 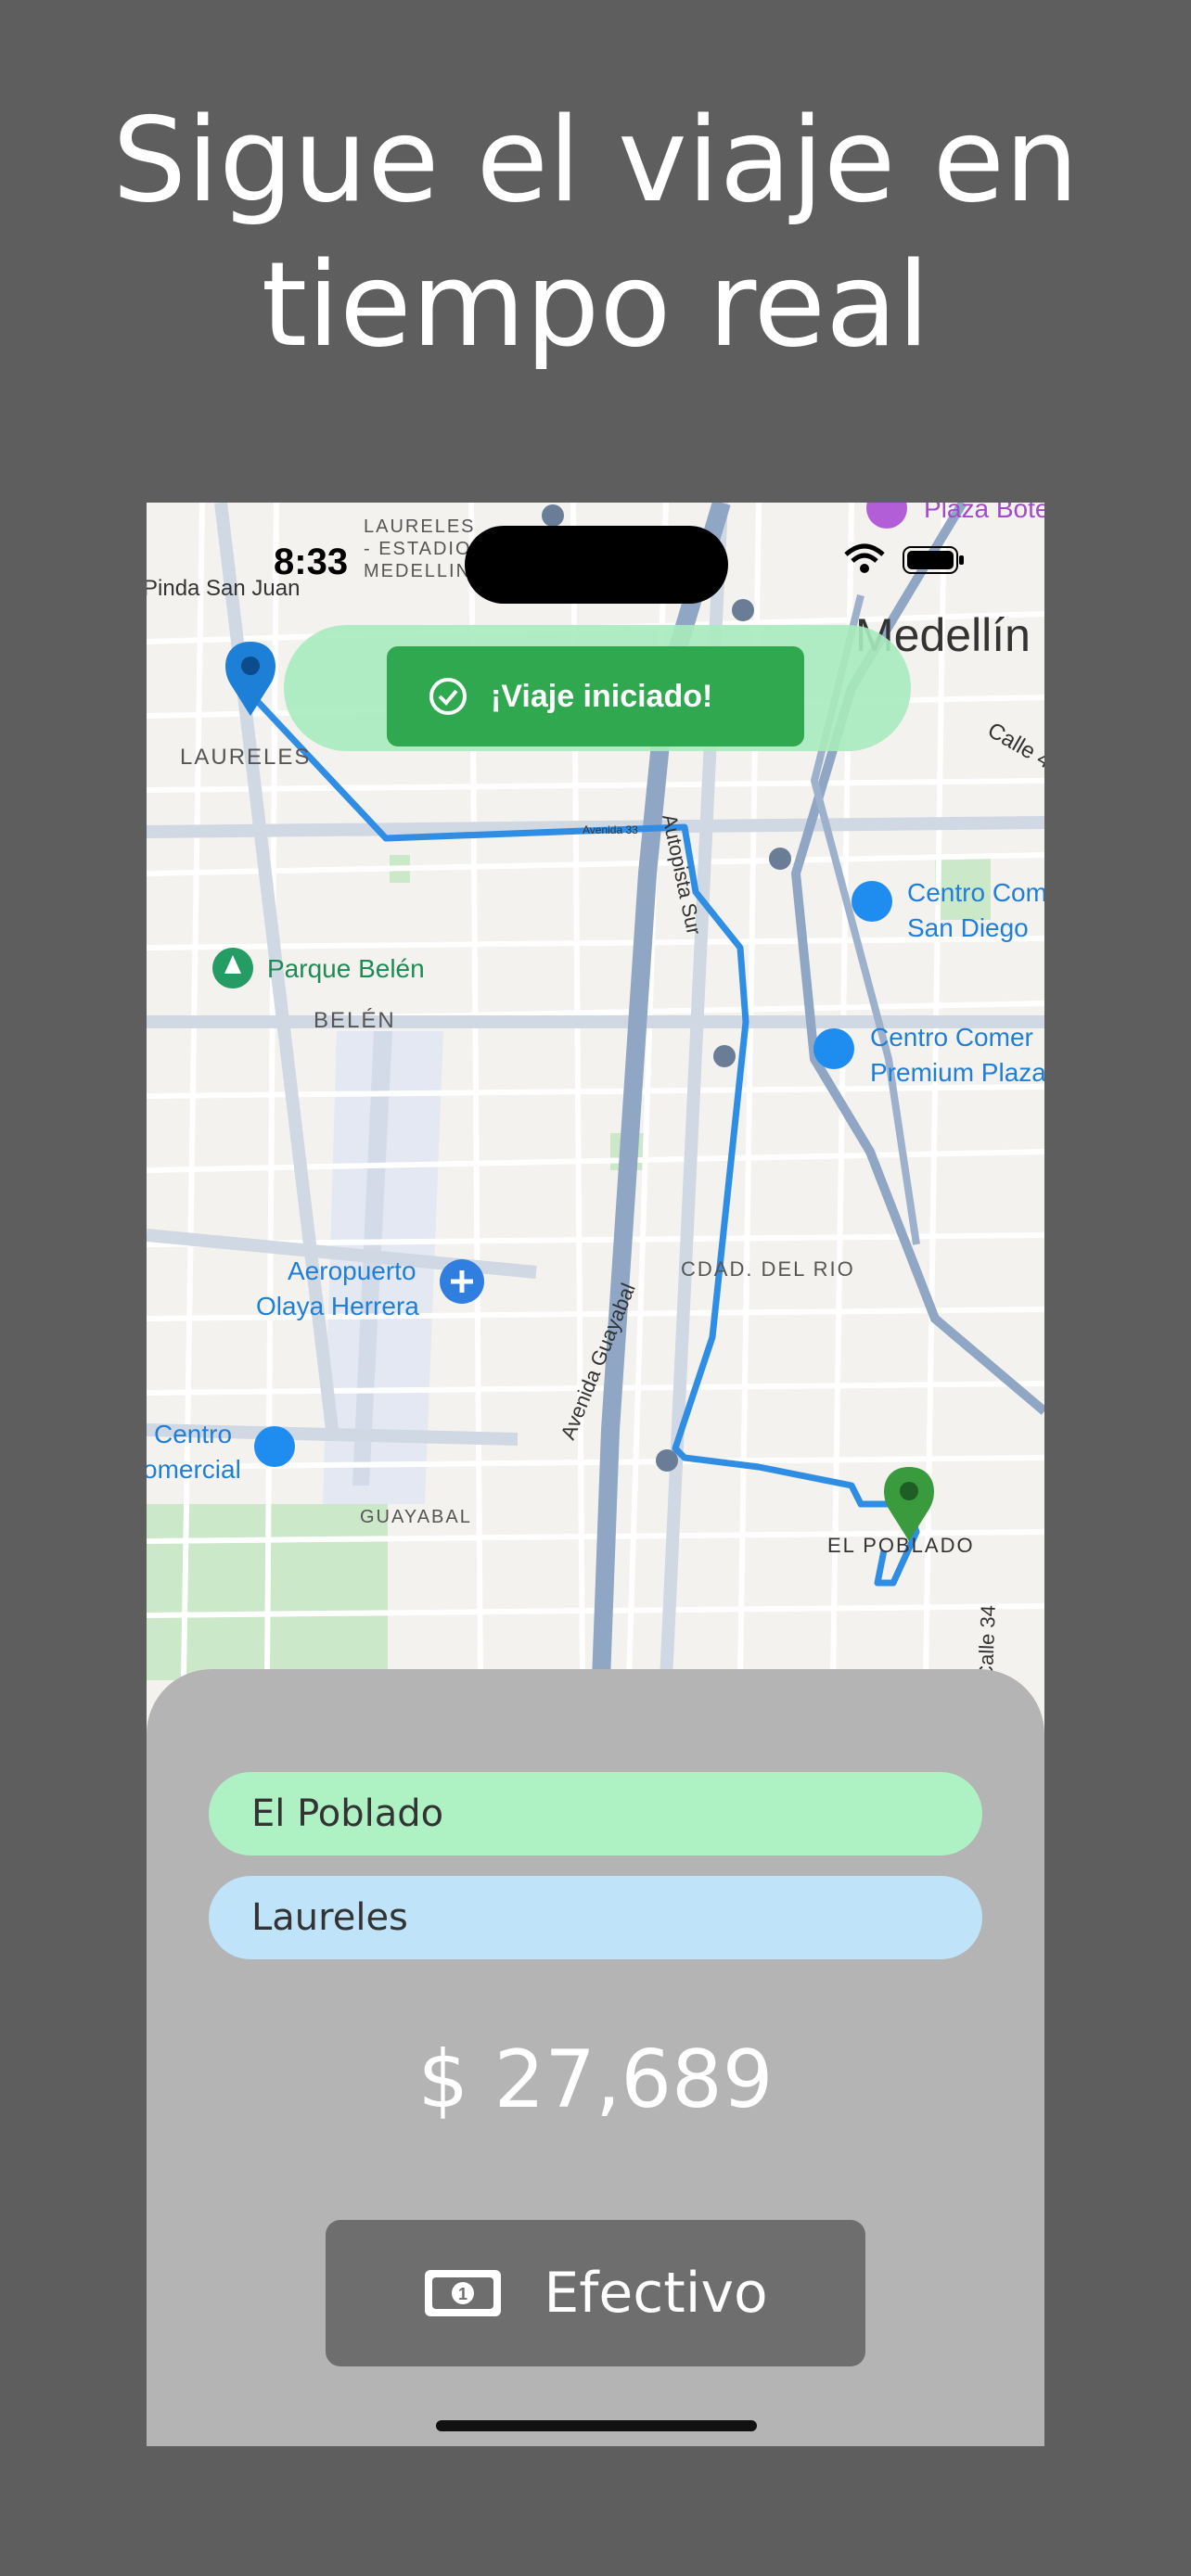 What do you see at coordinates (329, 1917) in the screenshot?
I see `destination-label: Laureles` at bounding box center [329, 1917].